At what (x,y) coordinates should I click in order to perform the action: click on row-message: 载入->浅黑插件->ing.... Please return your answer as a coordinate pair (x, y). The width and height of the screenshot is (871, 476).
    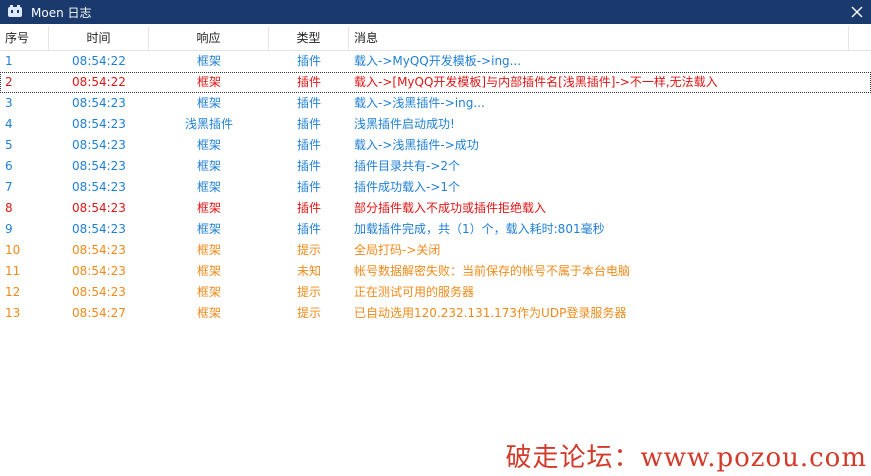
    Looking at the image, I should click on (419, 103).